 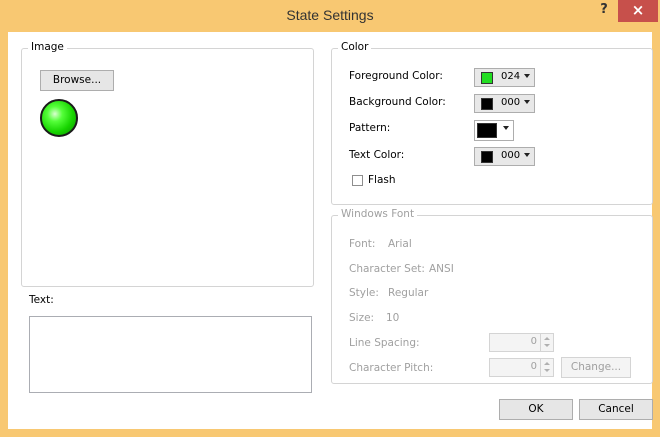 What do you see at coordinates (378, 214) in the screenshot?
I see `windows-font-group-label: Windows Font` at bounding box center [378, 214].